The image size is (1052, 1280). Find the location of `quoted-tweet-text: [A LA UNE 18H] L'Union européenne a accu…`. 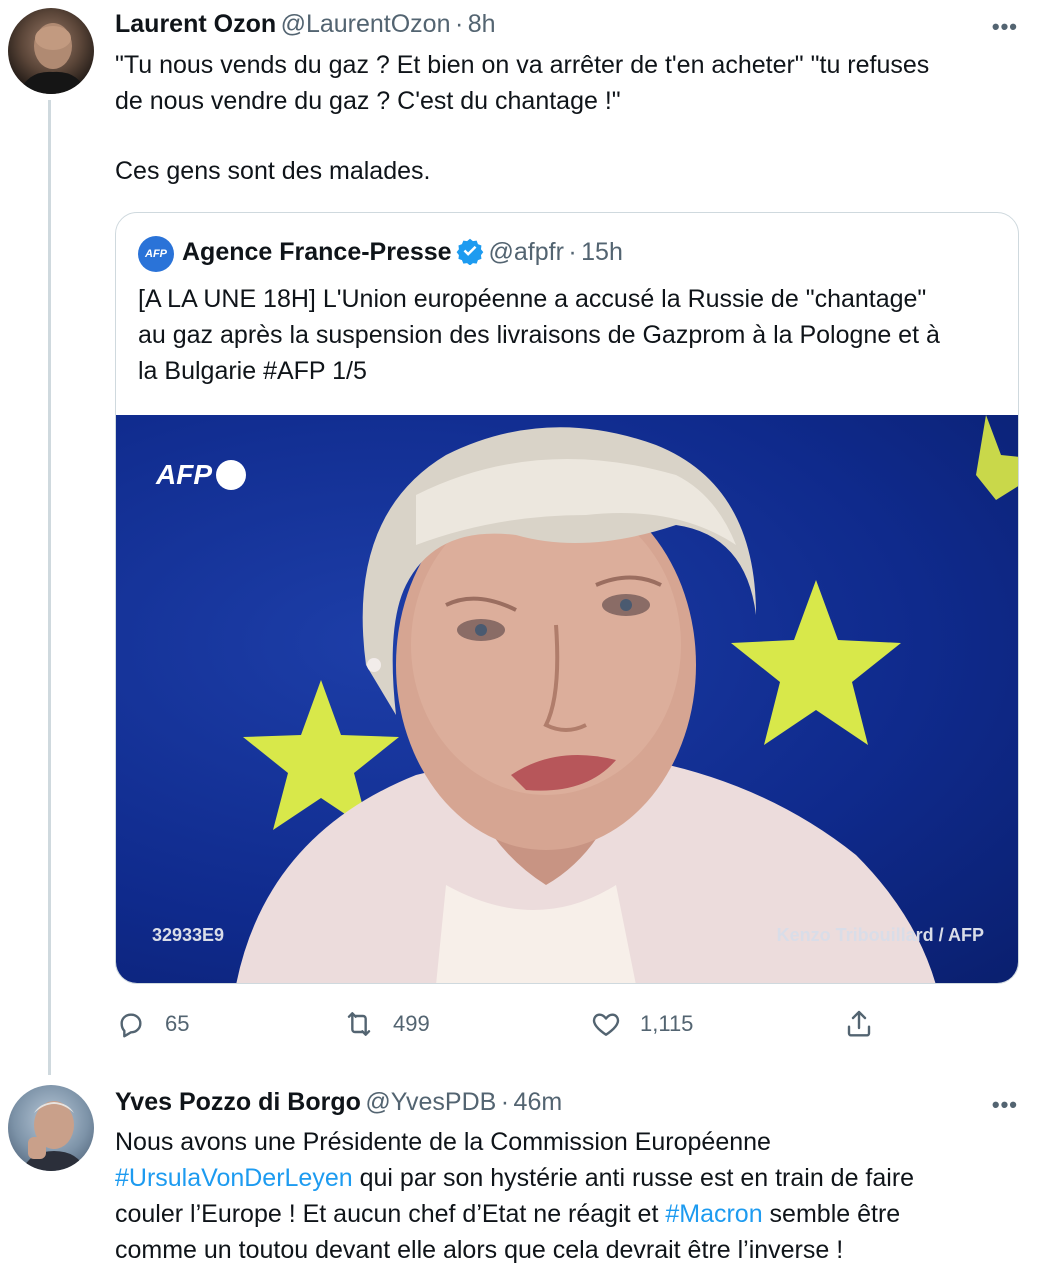

quoted-tweet-text: [A LA UNE 18H] L'Union européenne a accu… is located at coordinates (573, 335).